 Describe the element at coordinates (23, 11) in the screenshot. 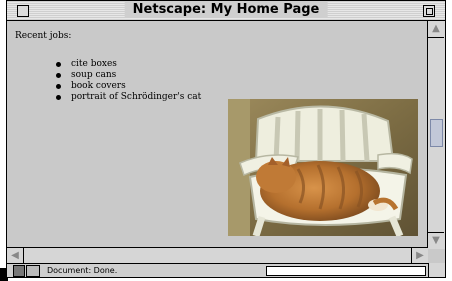

I see `close-box-icon` at that location.